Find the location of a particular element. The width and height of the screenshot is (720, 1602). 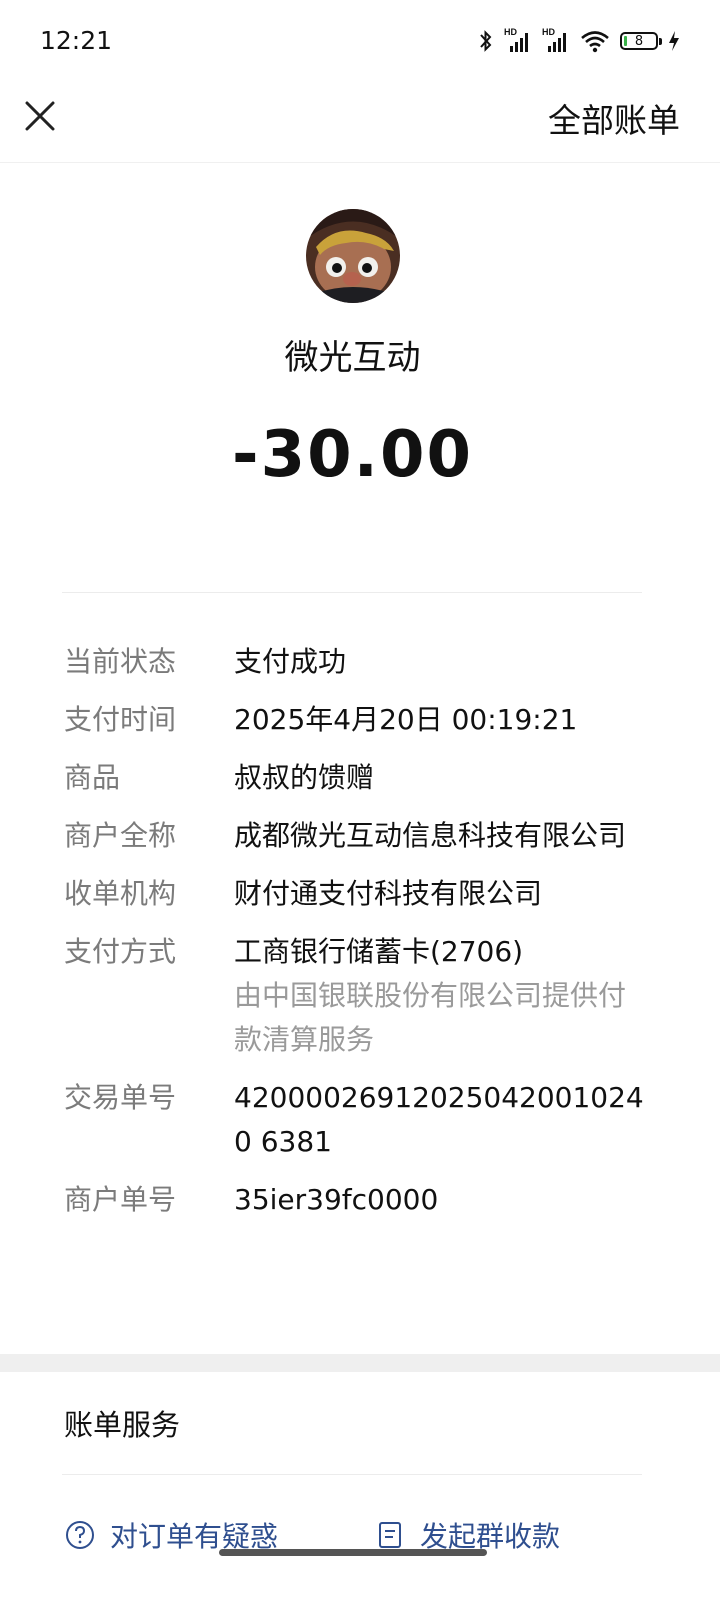

status-icons: HD HD 8 is located at coordinates (579, 40).